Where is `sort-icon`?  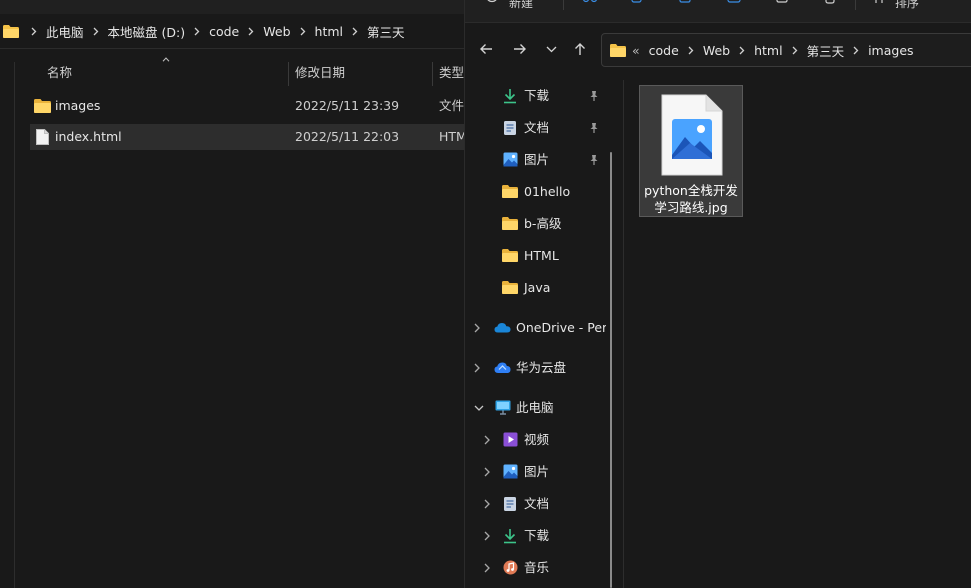
sort-icon is located at coordinates (879, 2).